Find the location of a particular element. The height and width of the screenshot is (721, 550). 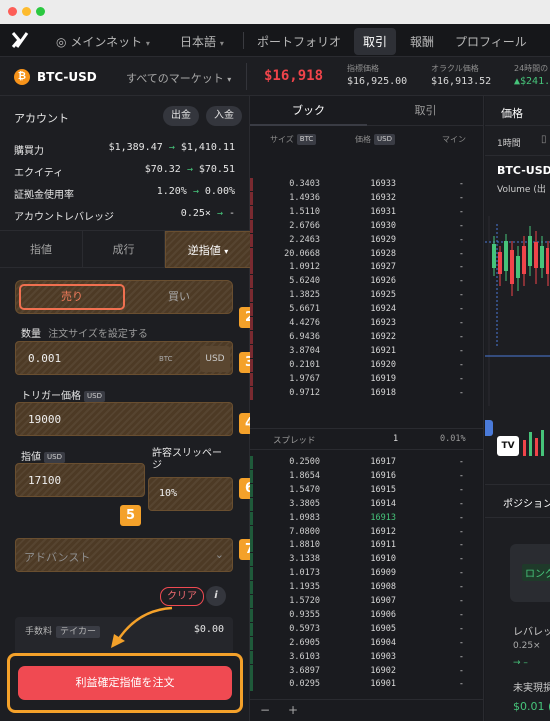

ask-row: 1.9767 16919 - is located at coordinates (367, 379).